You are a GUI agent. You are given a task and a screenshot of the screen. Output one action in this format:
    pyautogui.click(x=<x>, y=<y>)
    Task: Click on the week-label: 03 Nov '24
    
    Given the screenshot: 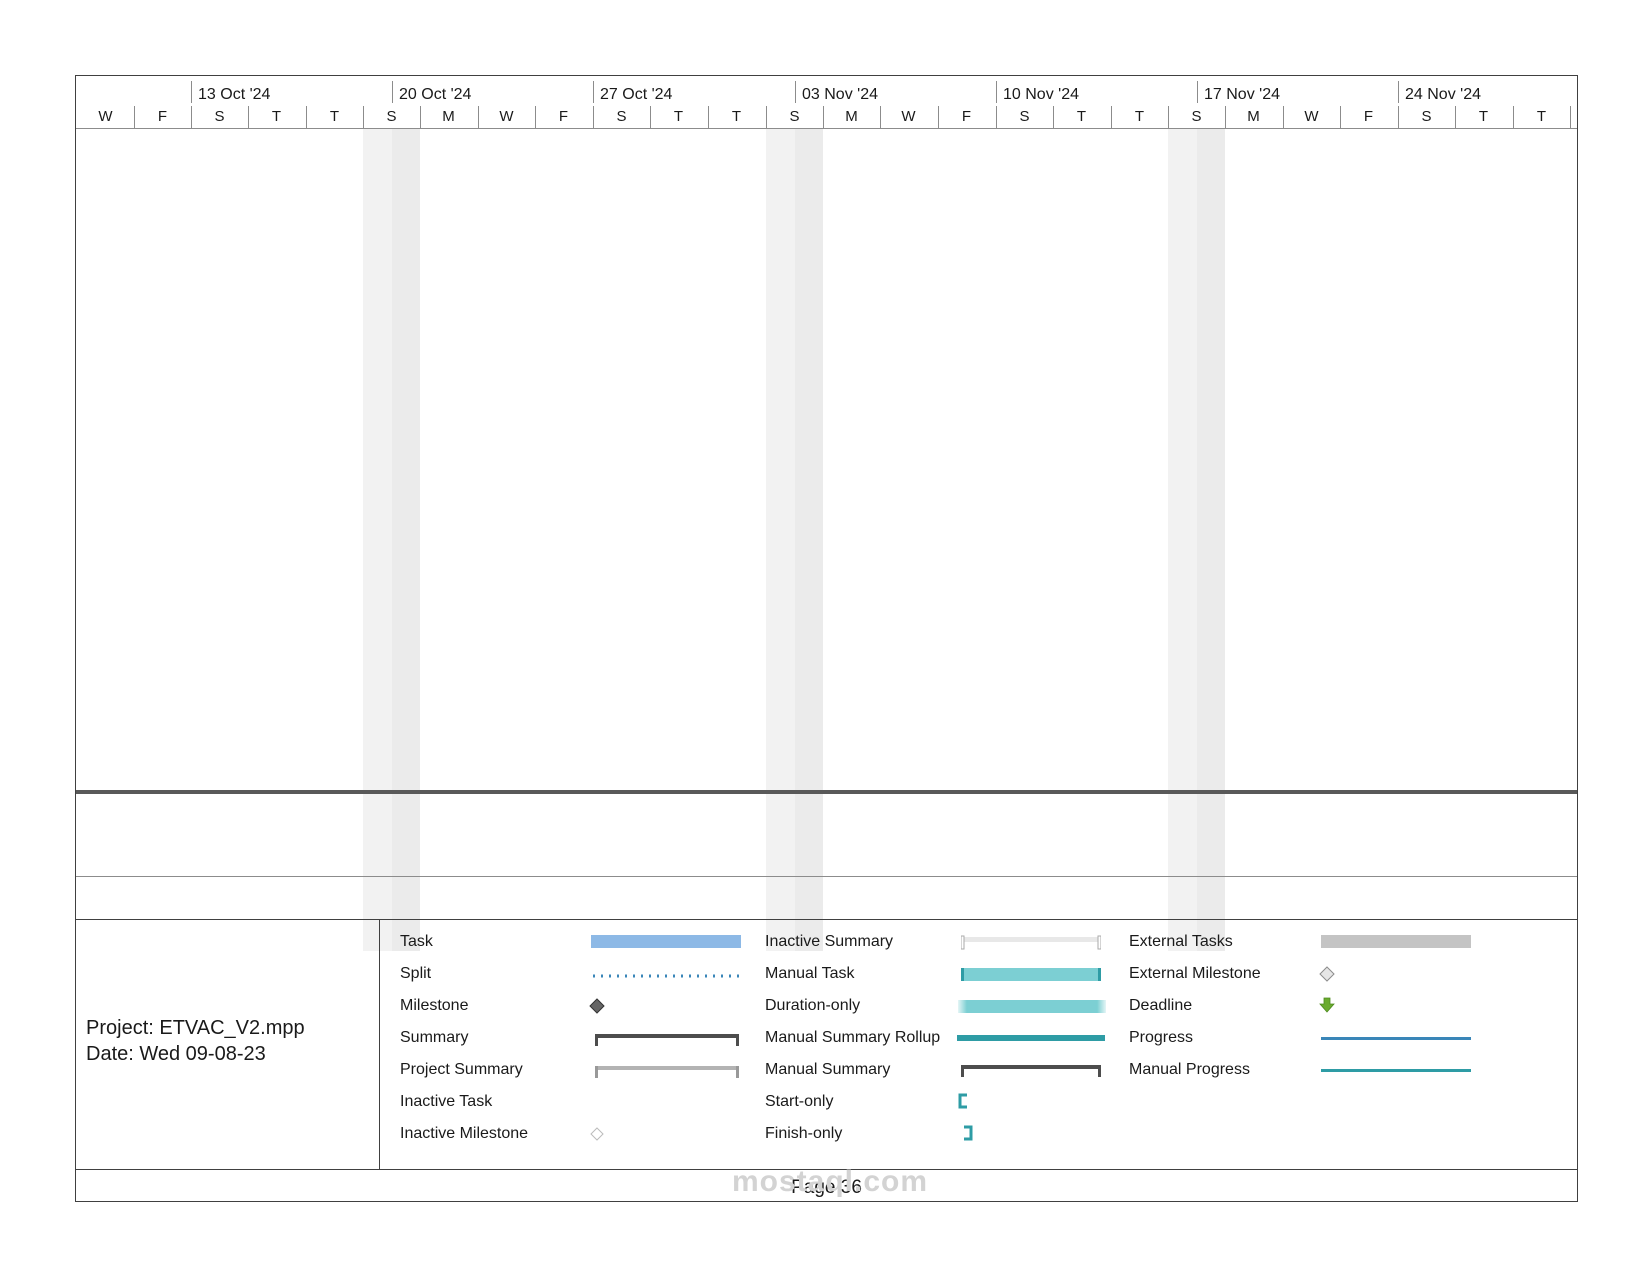 What is the action you would take?
    pyautogui.click(x=840, y=94)
    